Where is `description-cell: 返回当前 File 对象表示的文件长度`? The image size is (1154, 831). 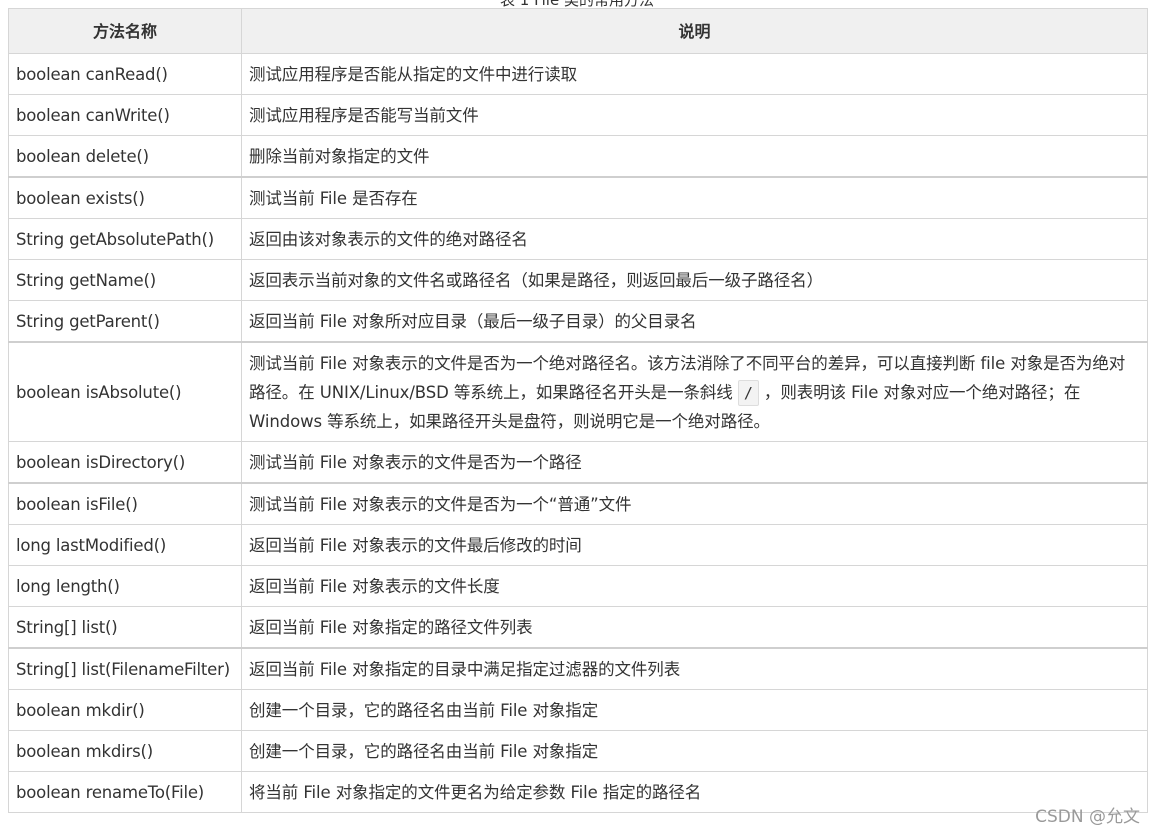
description-cell: 返回当前 File 对象表示的文件长度 is located at coordinates (694, 586).